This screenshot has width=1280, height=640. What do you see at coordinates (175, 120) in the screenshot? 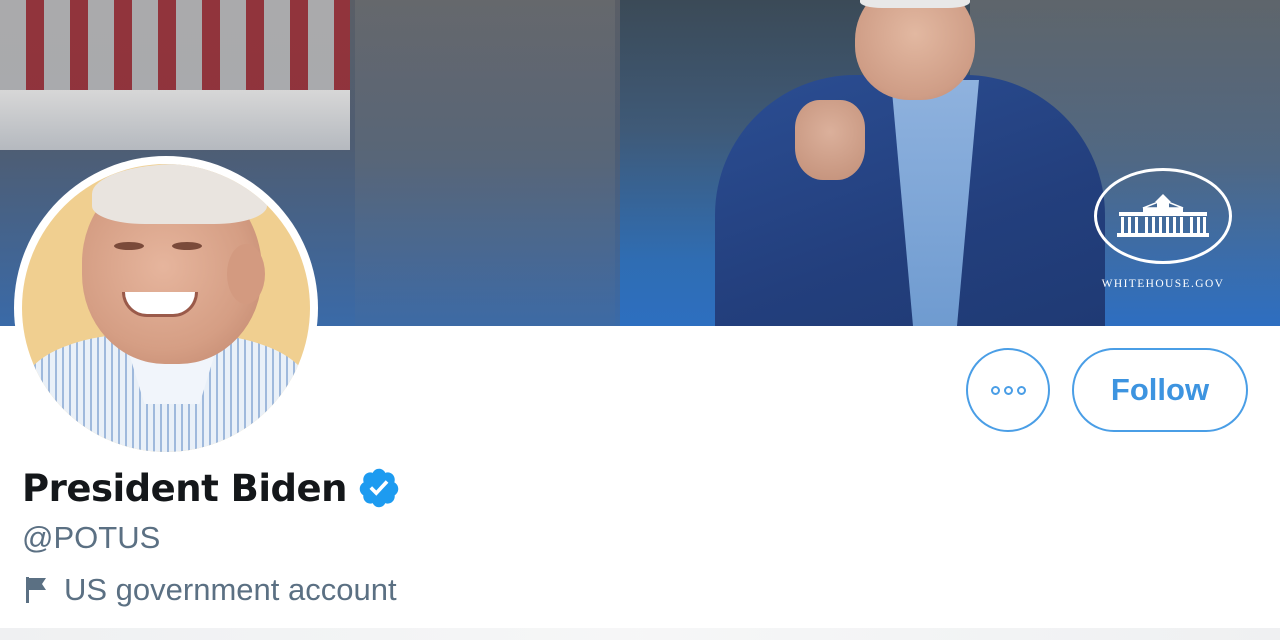
I see `banner-flag-base` at bounding box center [175, 120].